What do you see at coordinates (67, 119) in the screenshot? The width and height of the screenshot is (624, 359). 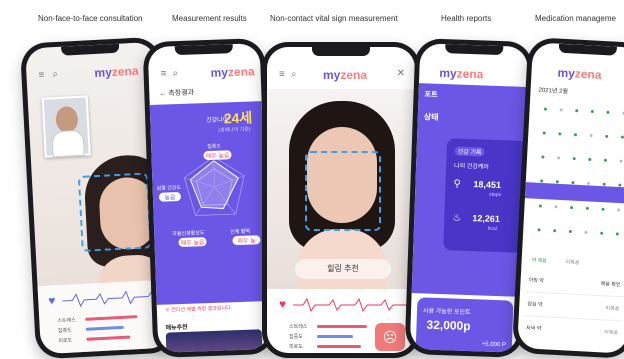 I see `doctor-avatar-icon` at bounding box center [67, 119].